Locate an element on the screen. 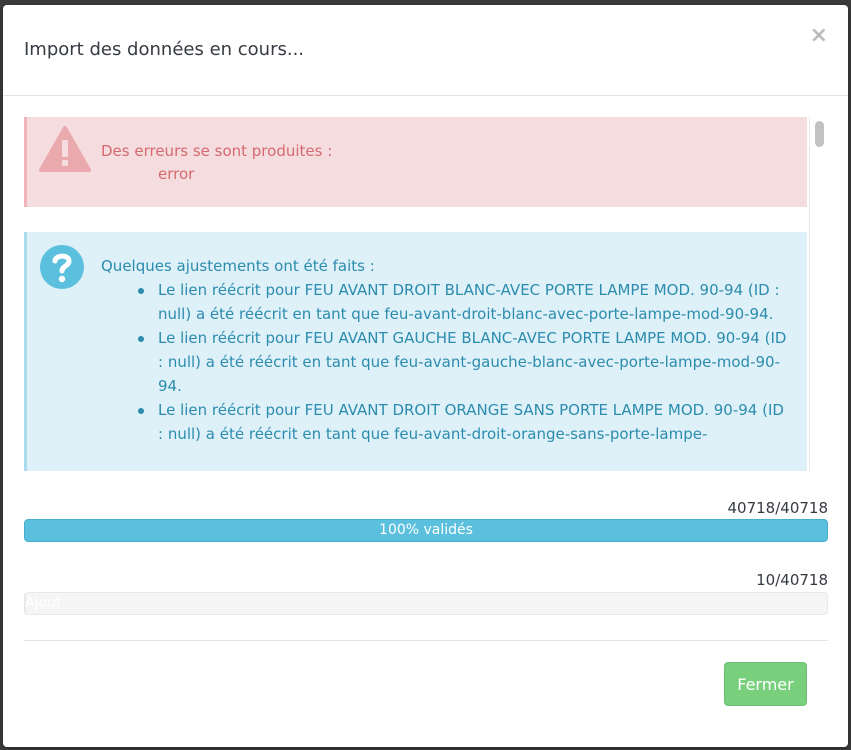 Image resolution: width=851 pixels, height=750 pixels. error-title: Des erreurs se sont produites : is located at coordinates (217, 151).